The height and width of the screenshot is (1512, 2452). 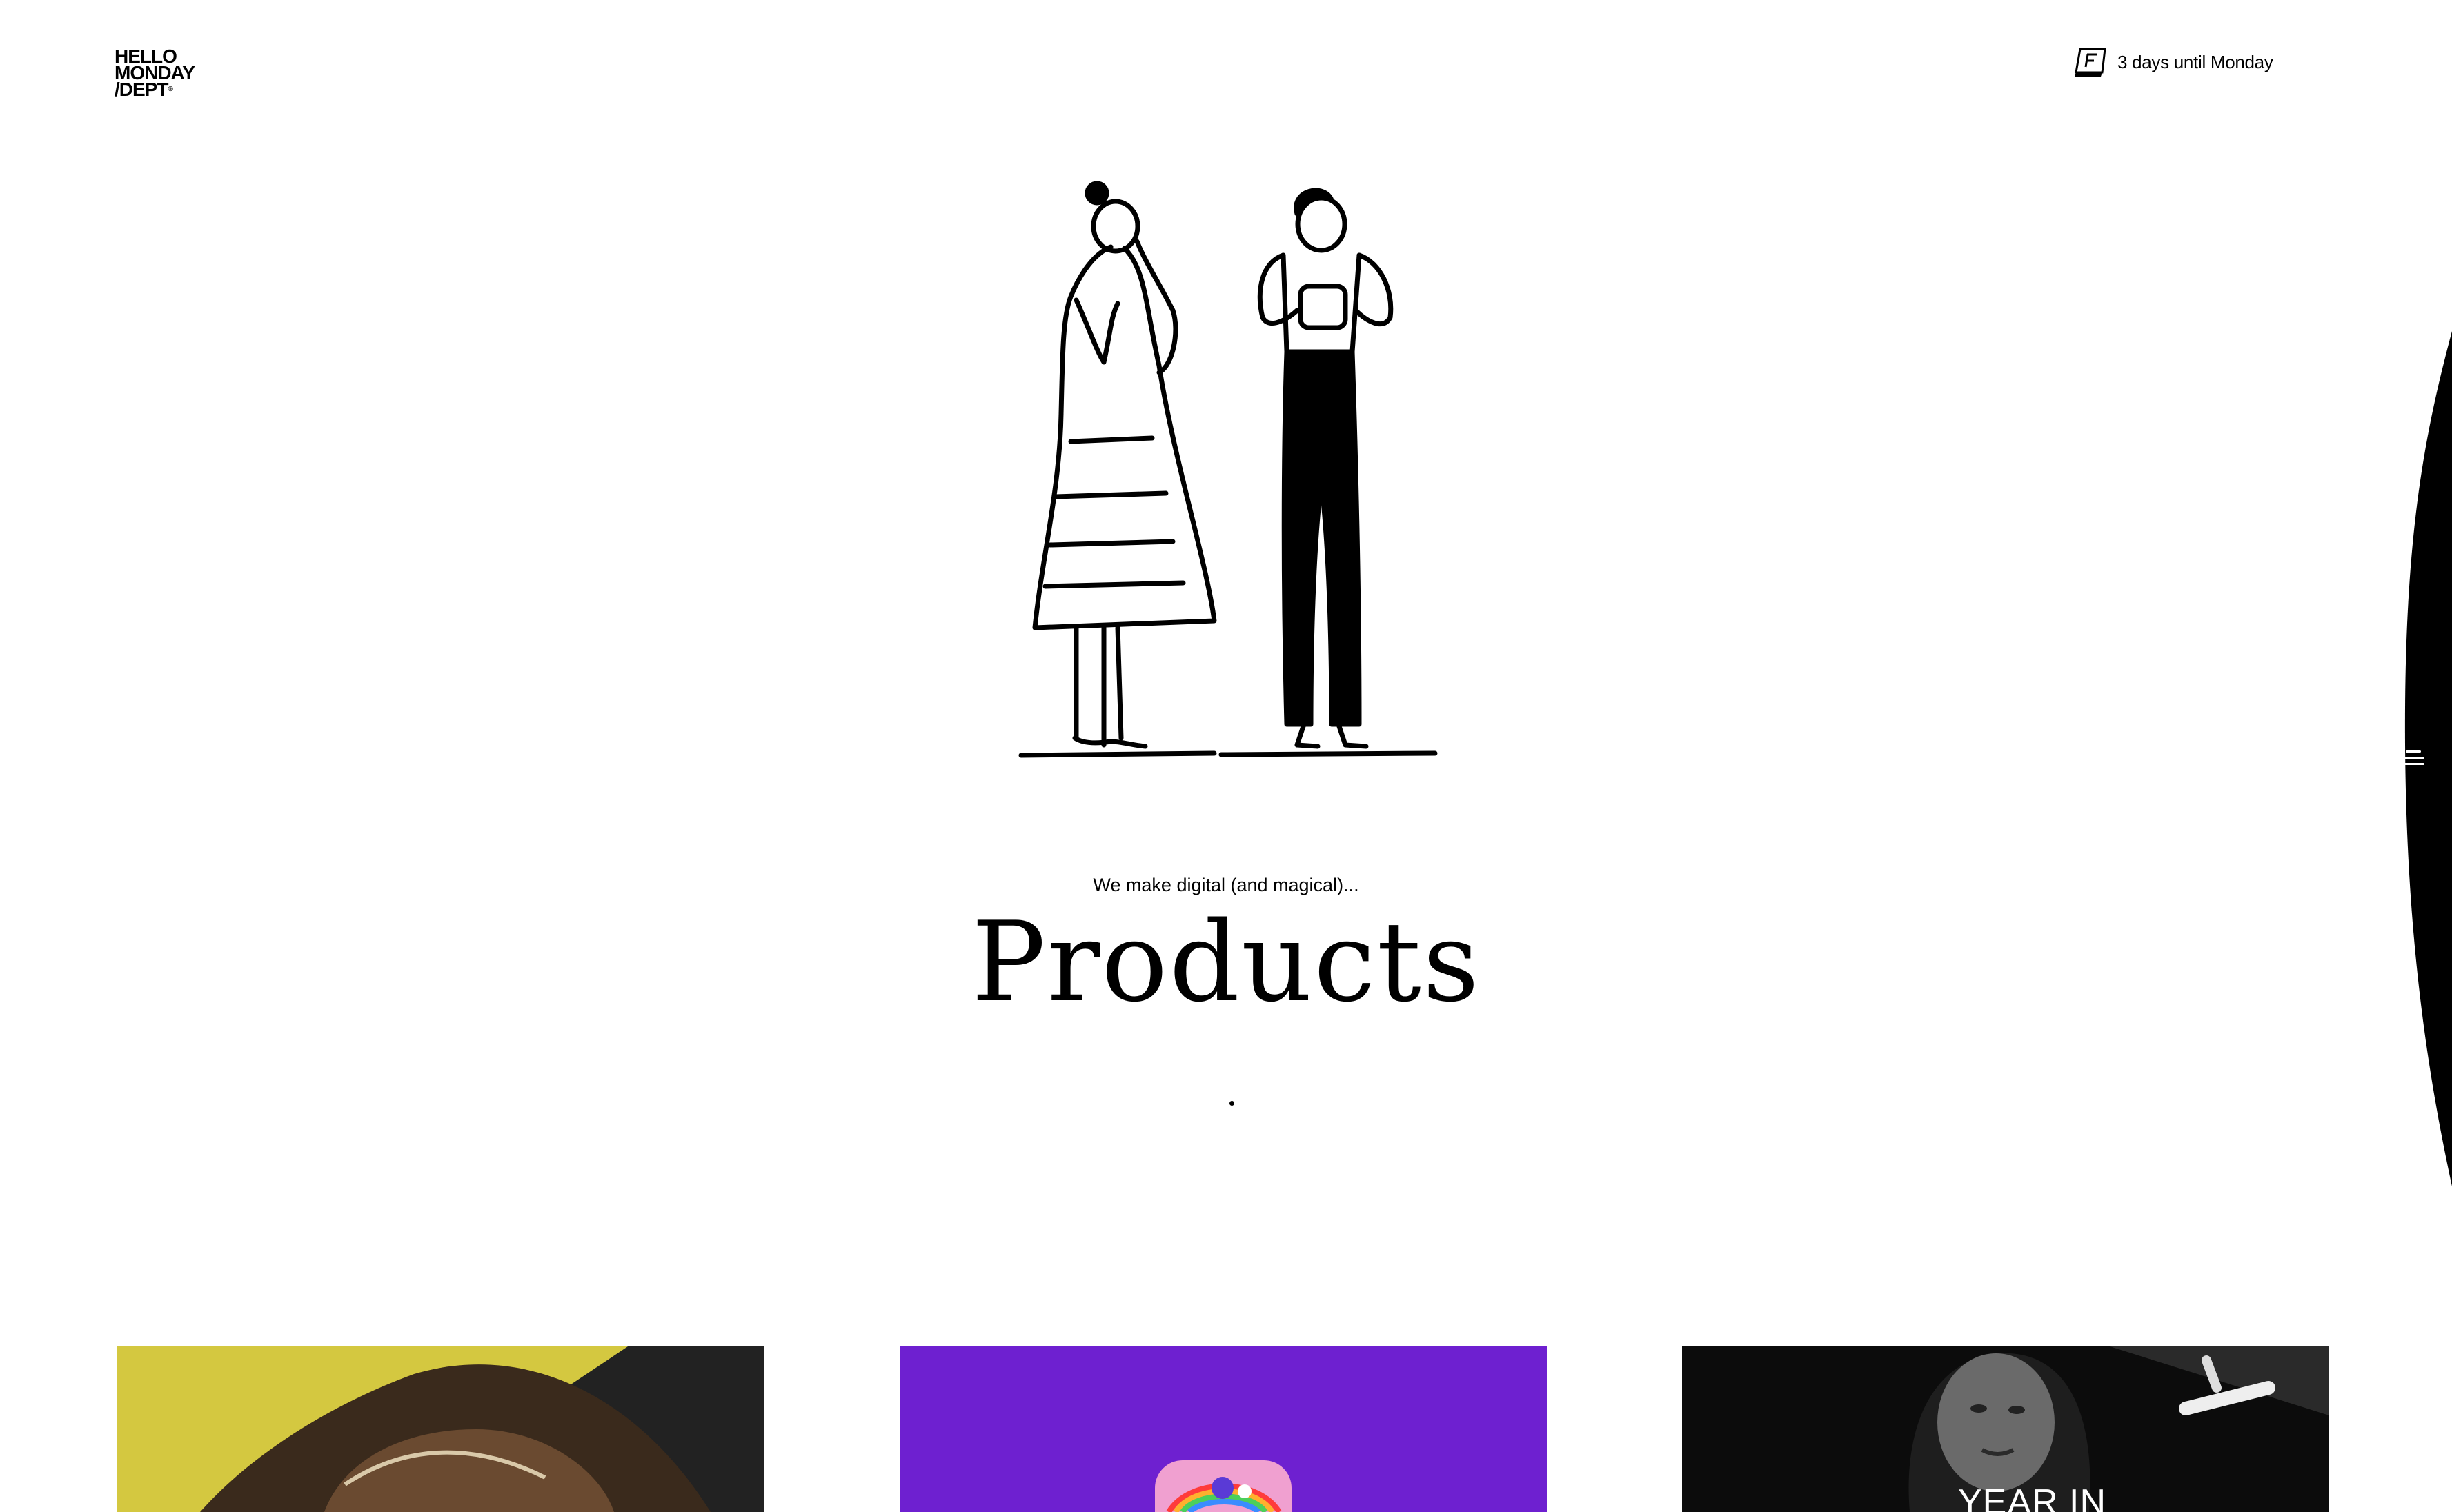 What do you see at coordinates (2090, 62) in the screenshot?
I see `calendar-icon` at bounding box center [2090, 62].